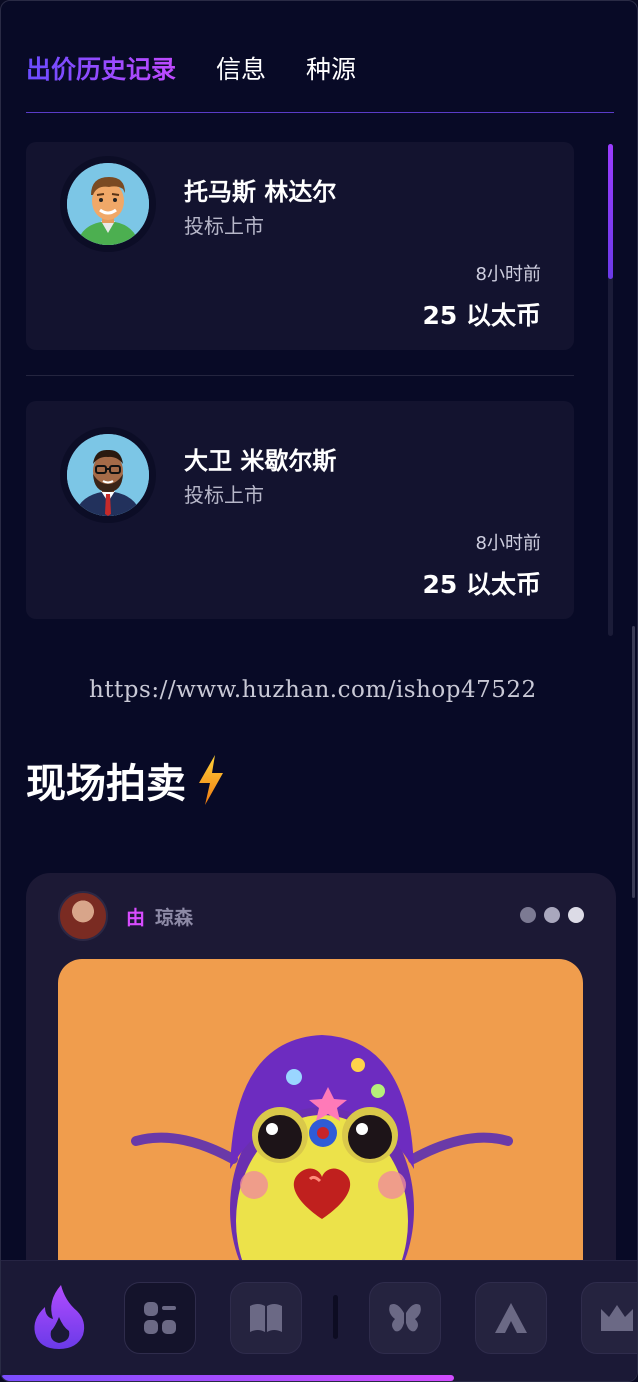  Describe the element at coordinates (136, 918) in the screenshot. I see `by-label: 由` at that location.